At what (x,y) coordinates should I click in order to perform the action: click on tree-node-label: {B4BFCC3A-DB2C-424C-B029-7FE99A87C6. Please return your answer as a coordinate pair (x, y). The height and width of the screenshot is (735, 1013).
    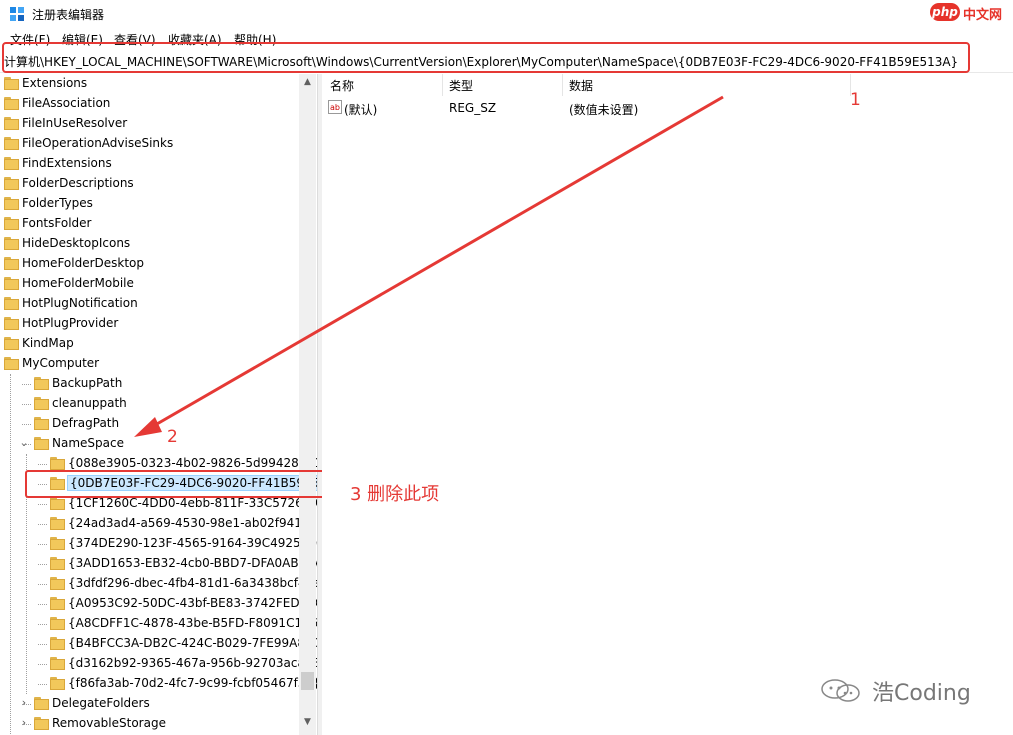
    Looking at the image, I should click on (192, 643).